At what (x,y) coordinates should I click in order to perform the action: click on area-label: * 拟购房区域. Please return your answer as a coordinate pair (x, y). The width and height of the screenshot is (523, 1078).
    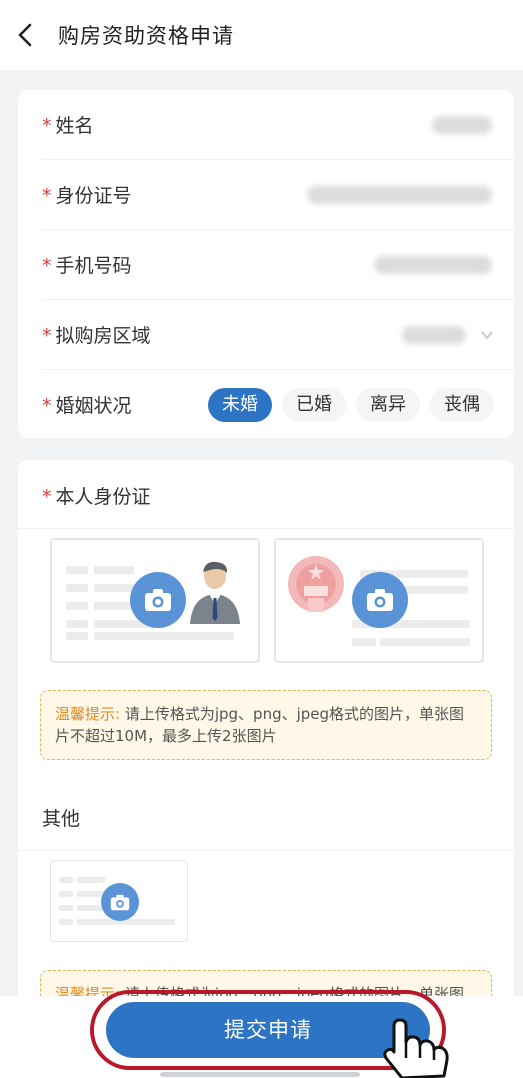
    Looking at the image, I should click on (96, 336).